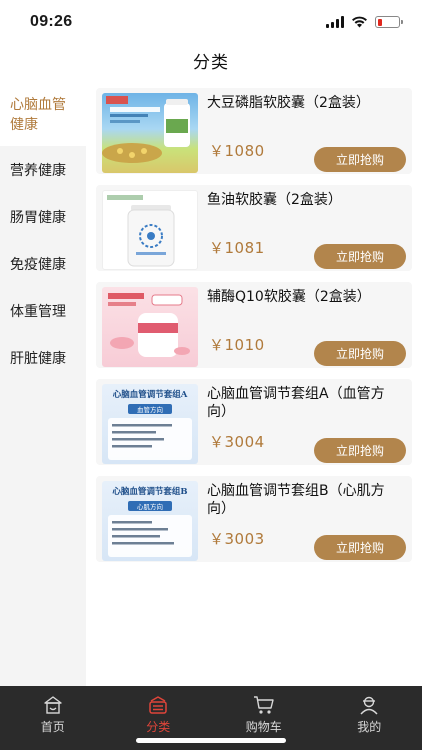  I want to click on sidebar-item-label: 免疫健康, so click(38, 264).